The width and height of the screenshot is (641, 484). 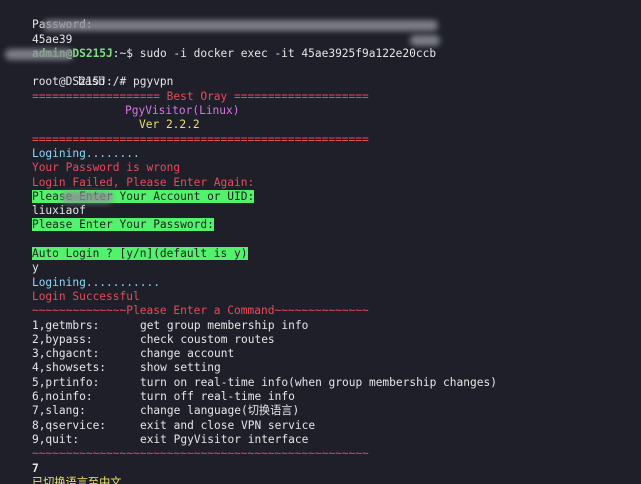 What do you see at coordinates (425, 40) in the screenshot?
I see `redacted-container-id-blur` at bounding box center [425, 40].